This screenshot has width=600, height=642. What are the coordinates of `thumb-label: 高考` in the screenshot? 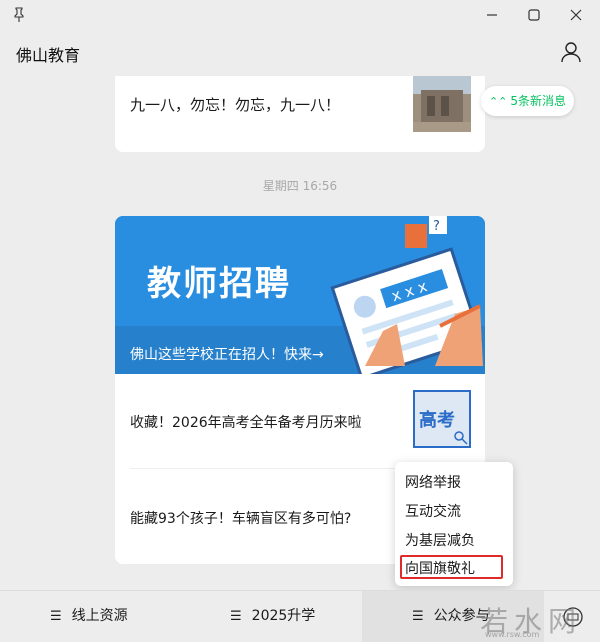 It's located at (437, 420).